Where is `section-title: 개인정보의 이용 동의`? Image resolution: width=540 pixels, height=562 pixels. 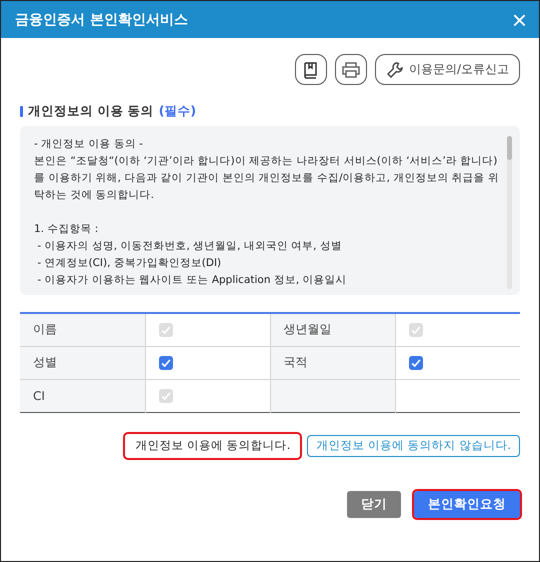
section-title: 개인정보의 이용 동의 is located at coordinates (91, 111).